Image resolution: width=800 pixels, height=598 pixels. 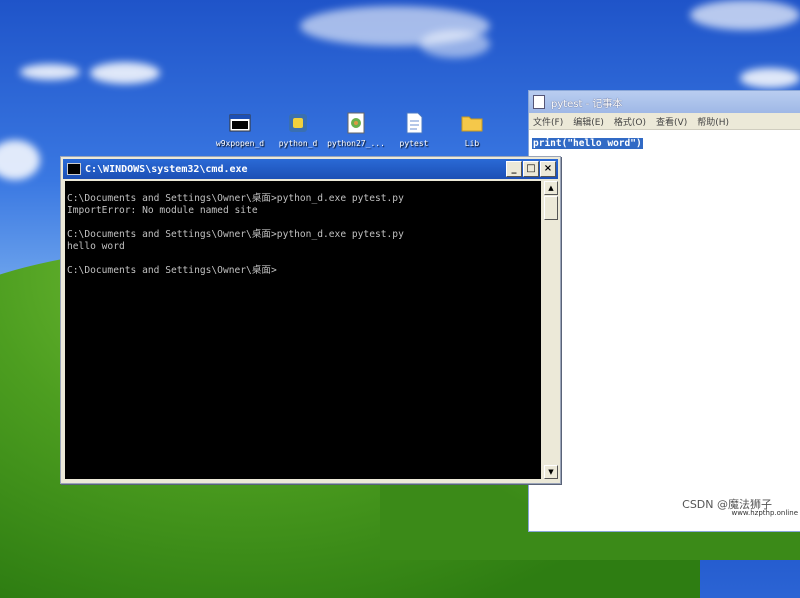 I want to click on desktop-icon-label: pytest, so click(x=414, y=143).